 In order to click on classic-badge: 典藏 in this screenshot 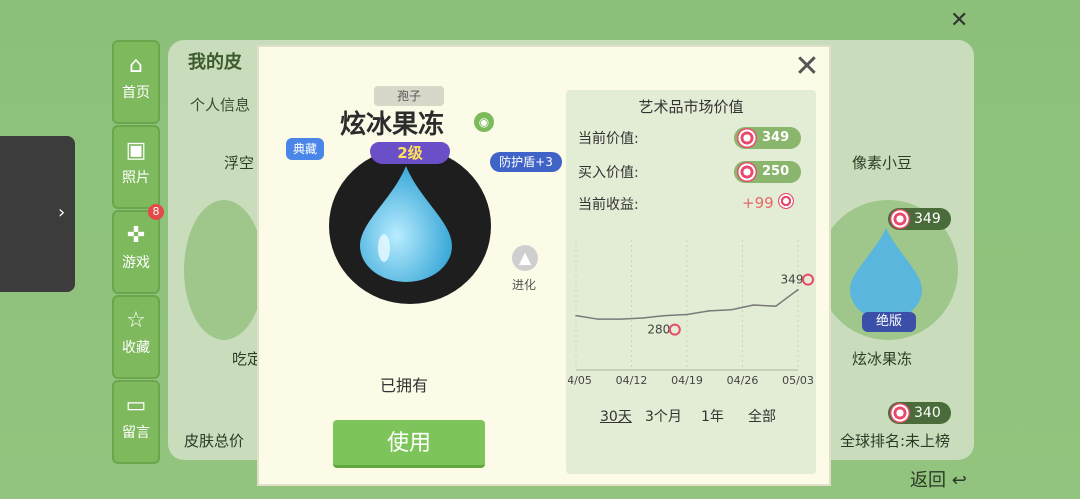, I will do `click(305, 149)`.